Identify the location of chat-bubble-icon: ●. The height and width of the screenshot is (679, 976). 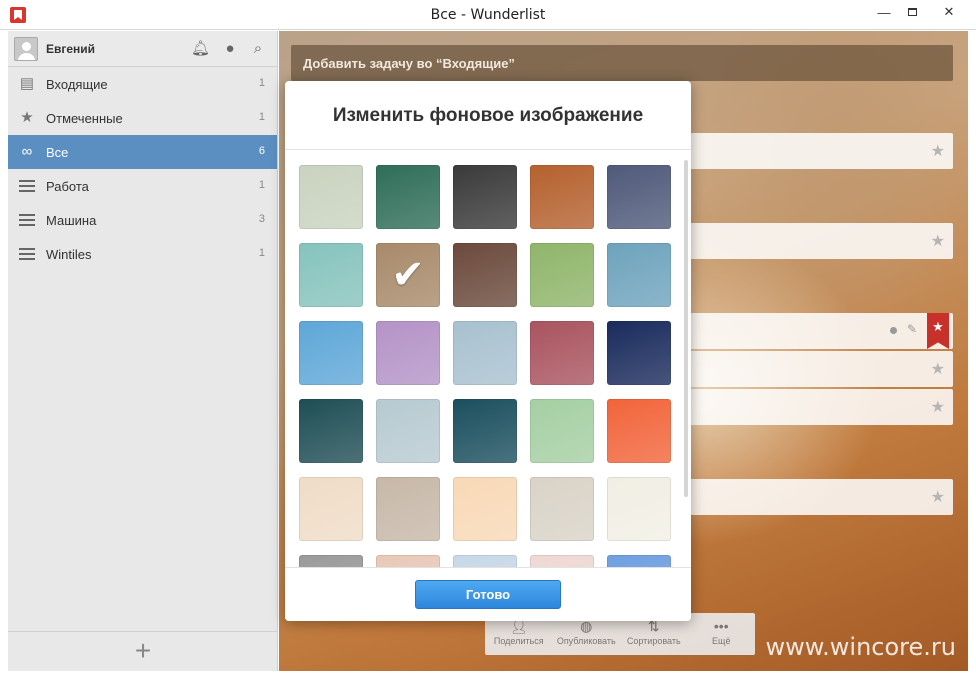
(230, 49).